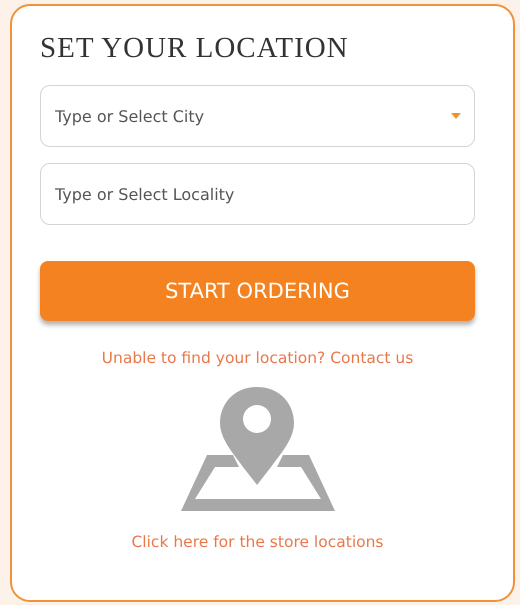 The image size is (520, 605). What do you see at coordinates (257, 194) in the screenshot?
I see `locality-field: Type or Select Locality` at bounding box center [257, 194].